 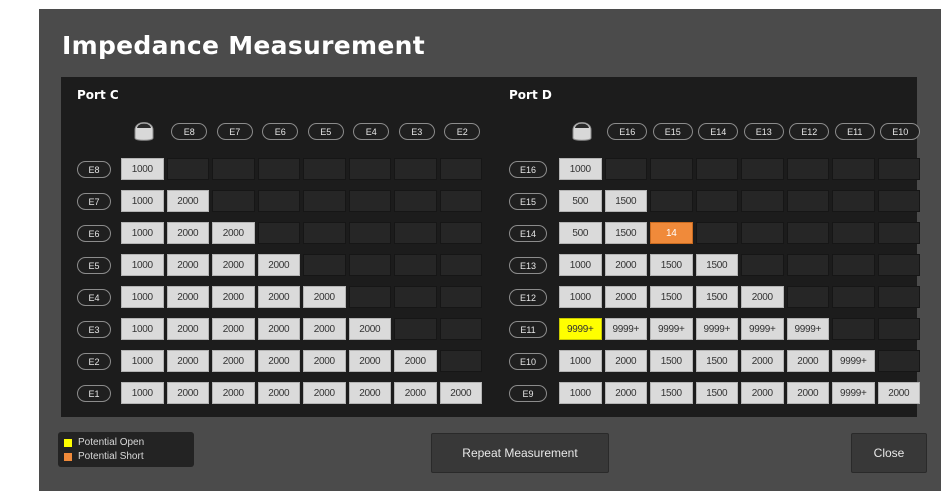 I want to click on row-label-e13: E13, so click(x=528, y=265).